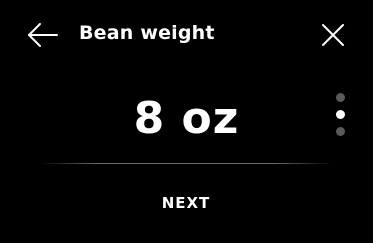  I want to click on page-indicator, so click(341, 115).